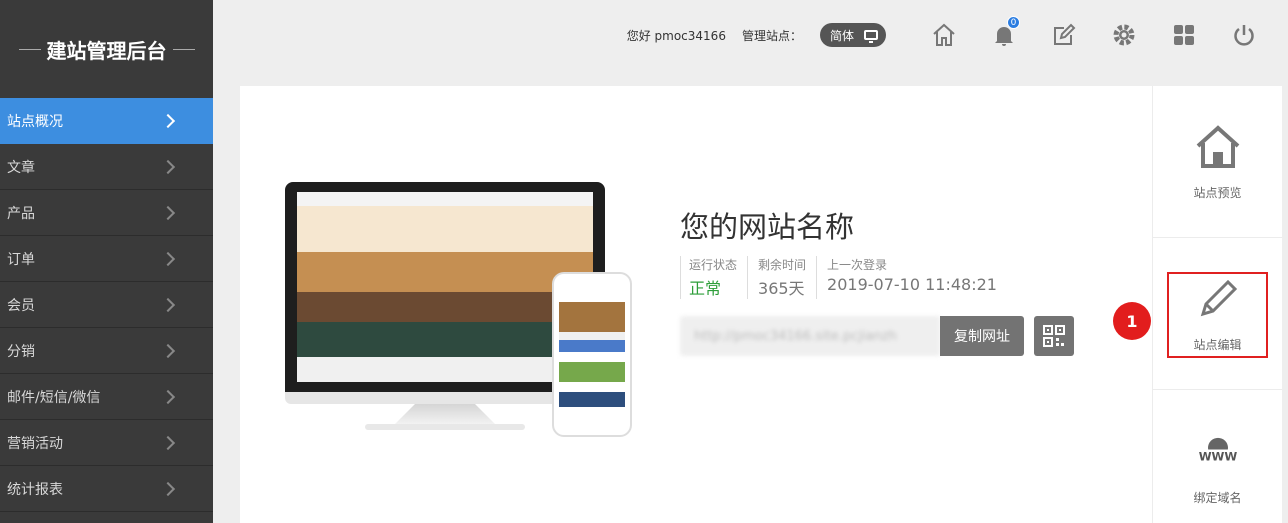  Describe the element at coordinates (1217, 345) in the screenshot. I see `site-edit-label: 站点编辑` at that location.